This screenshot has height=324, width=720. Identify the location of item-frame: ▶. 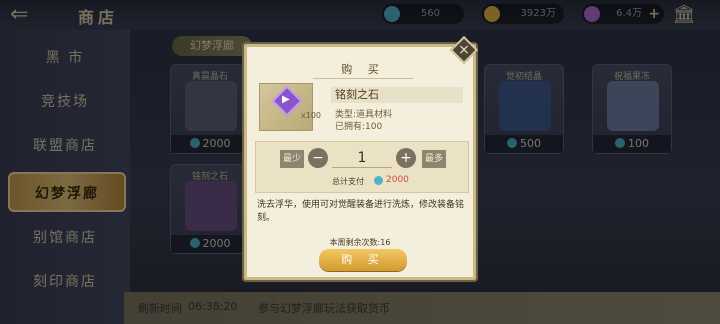
(286, 107).